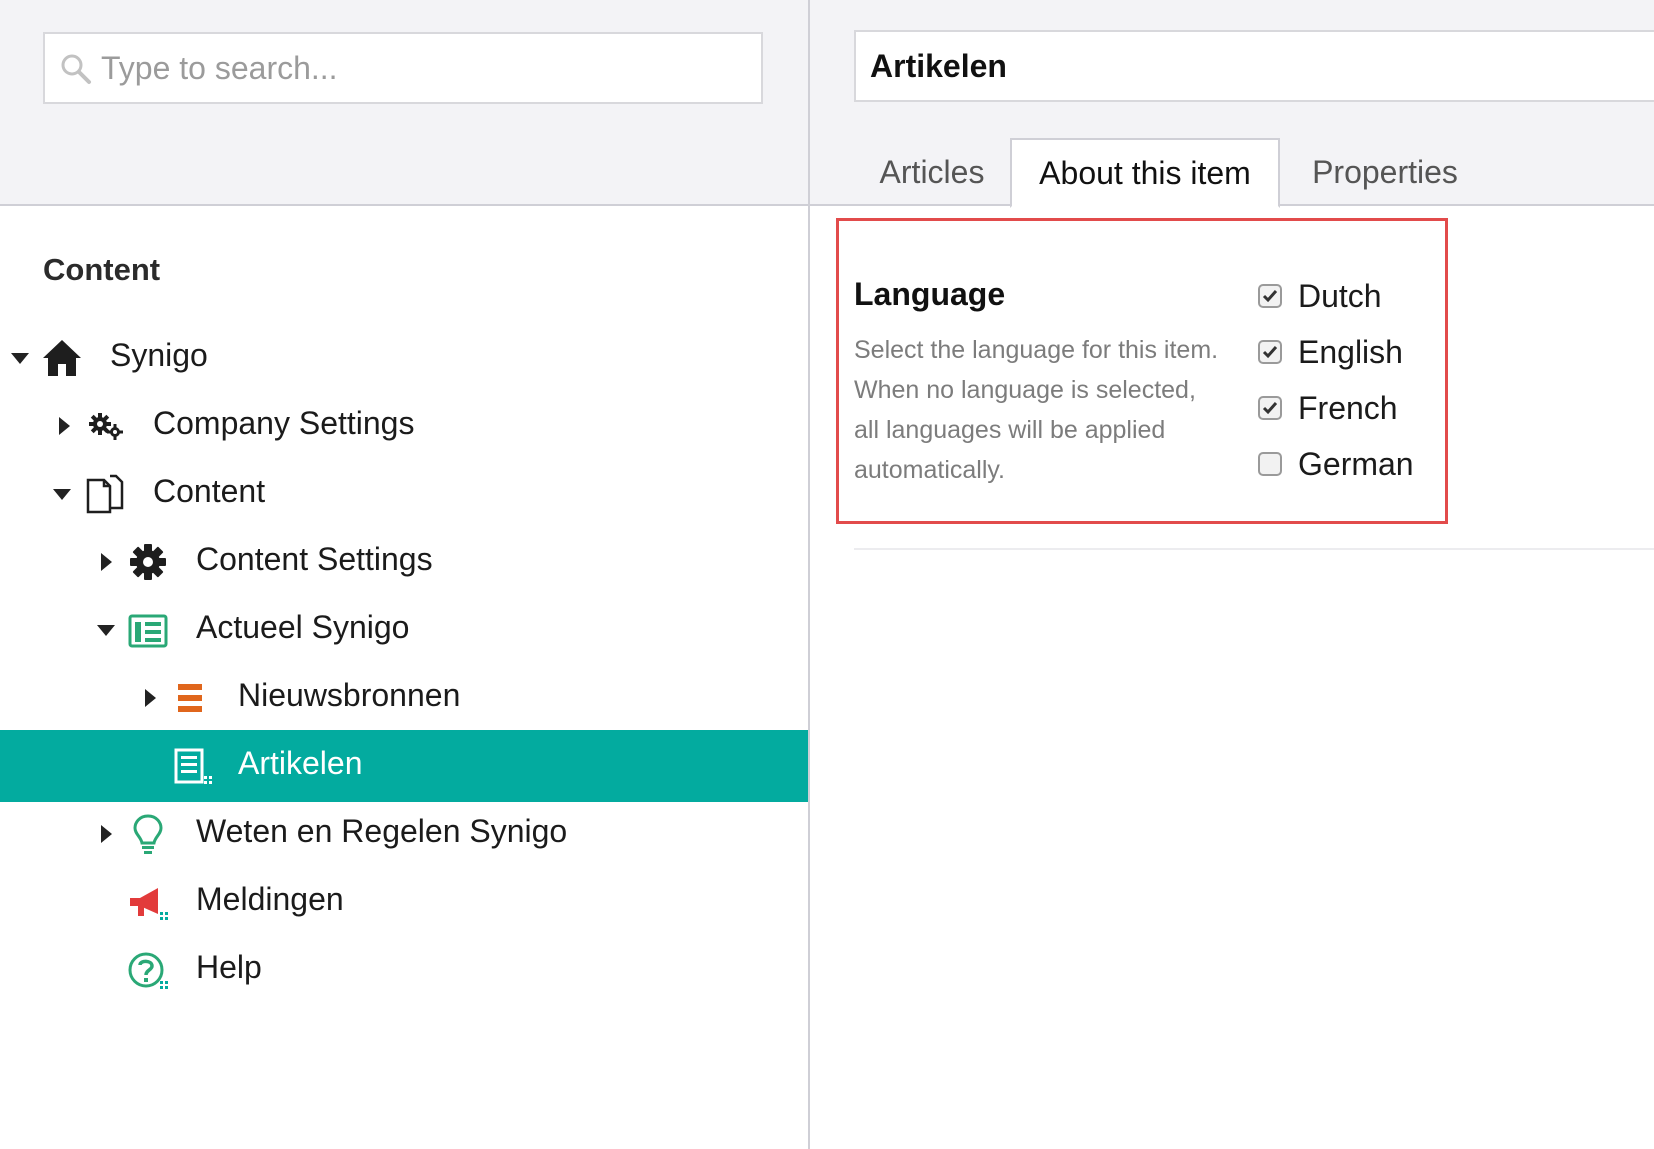  Describe the element at coordinates (148, 631) in the screenshot. I see `newspaper-icon` at that location.